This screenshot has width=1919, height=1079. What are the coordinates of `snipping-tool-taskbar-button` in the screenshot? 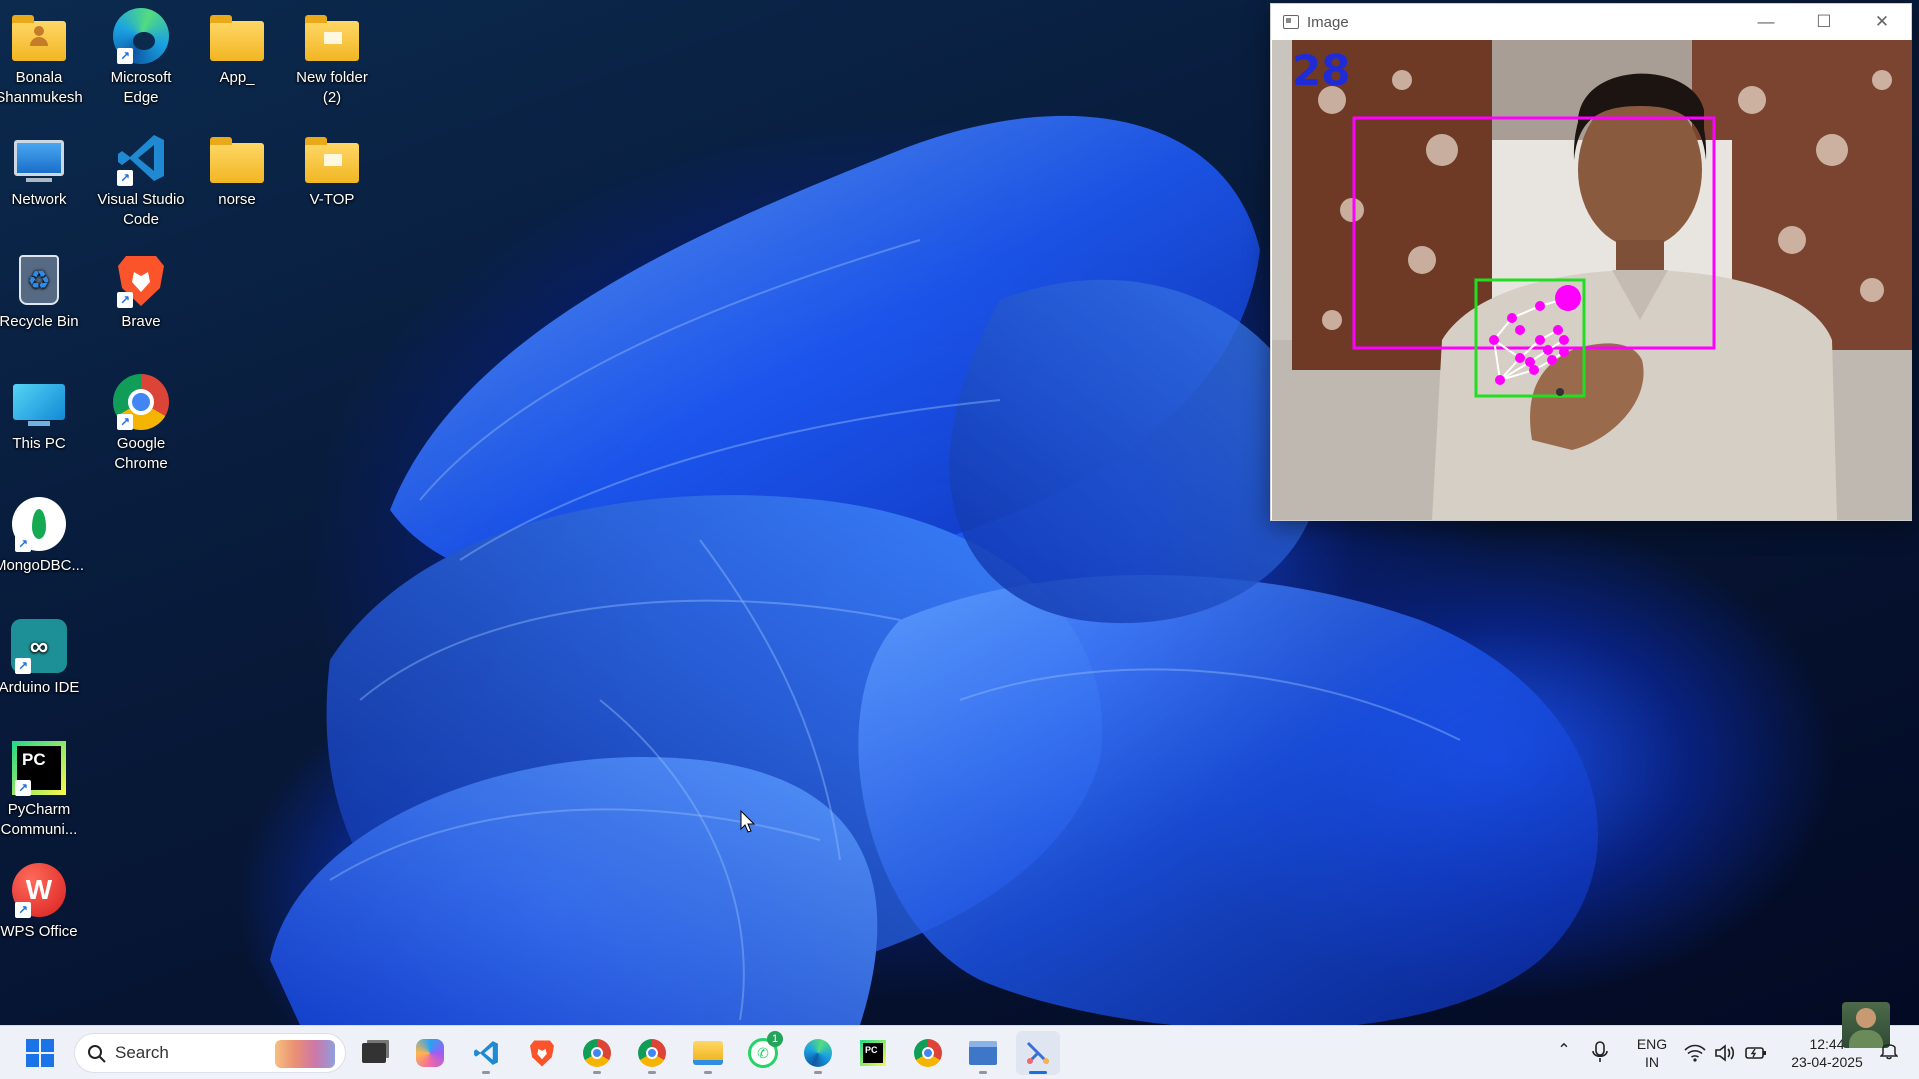 It's located at (1038, 1053).